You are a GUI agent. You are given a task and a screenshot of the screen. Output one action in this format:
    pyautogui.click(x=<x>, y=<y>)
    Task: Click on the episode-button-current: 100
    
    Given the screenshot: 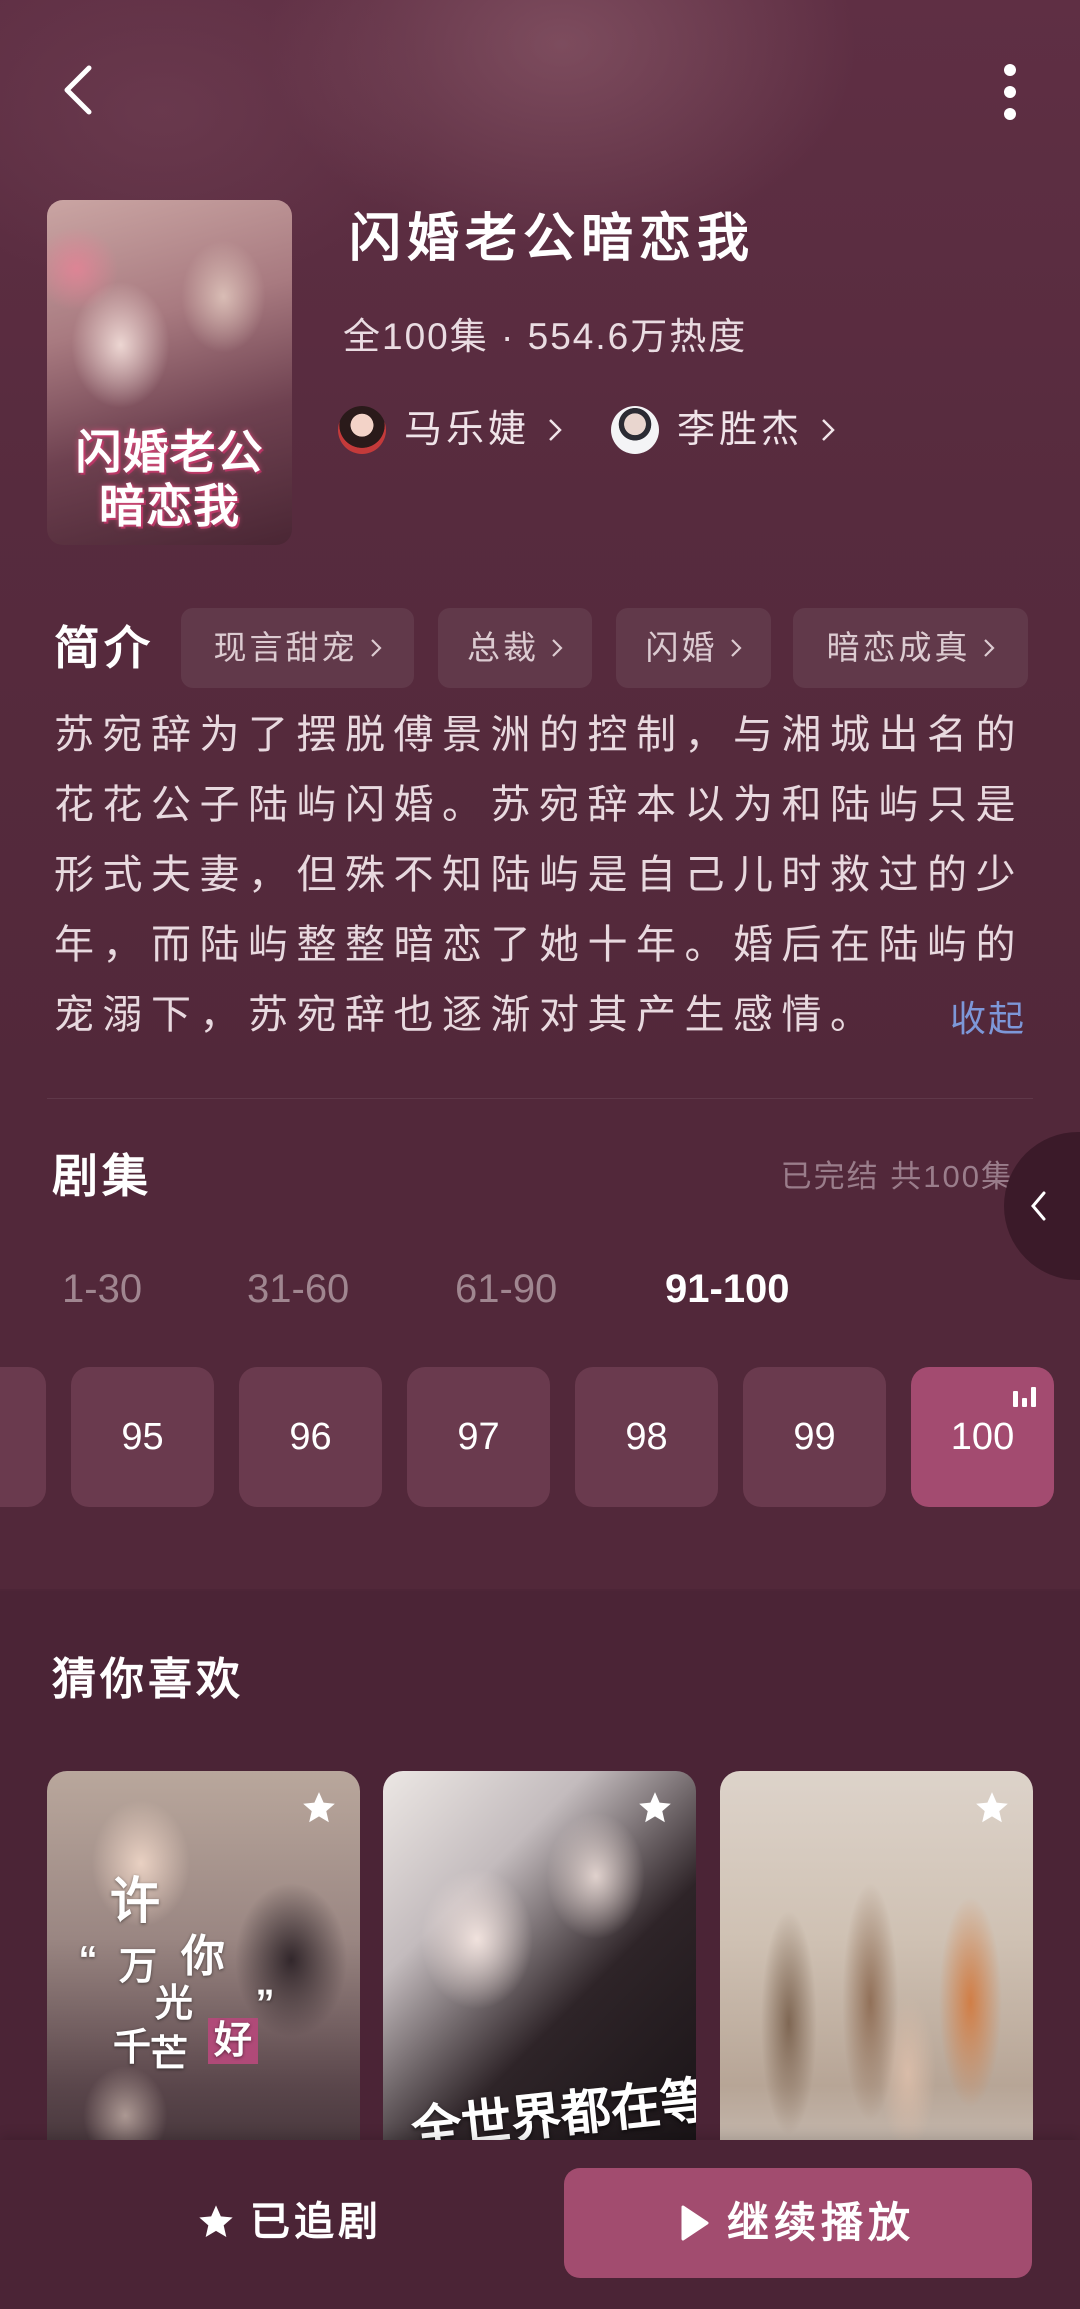 What is the action you would take?
    pyautogui.click(x=982, y=1437)
    